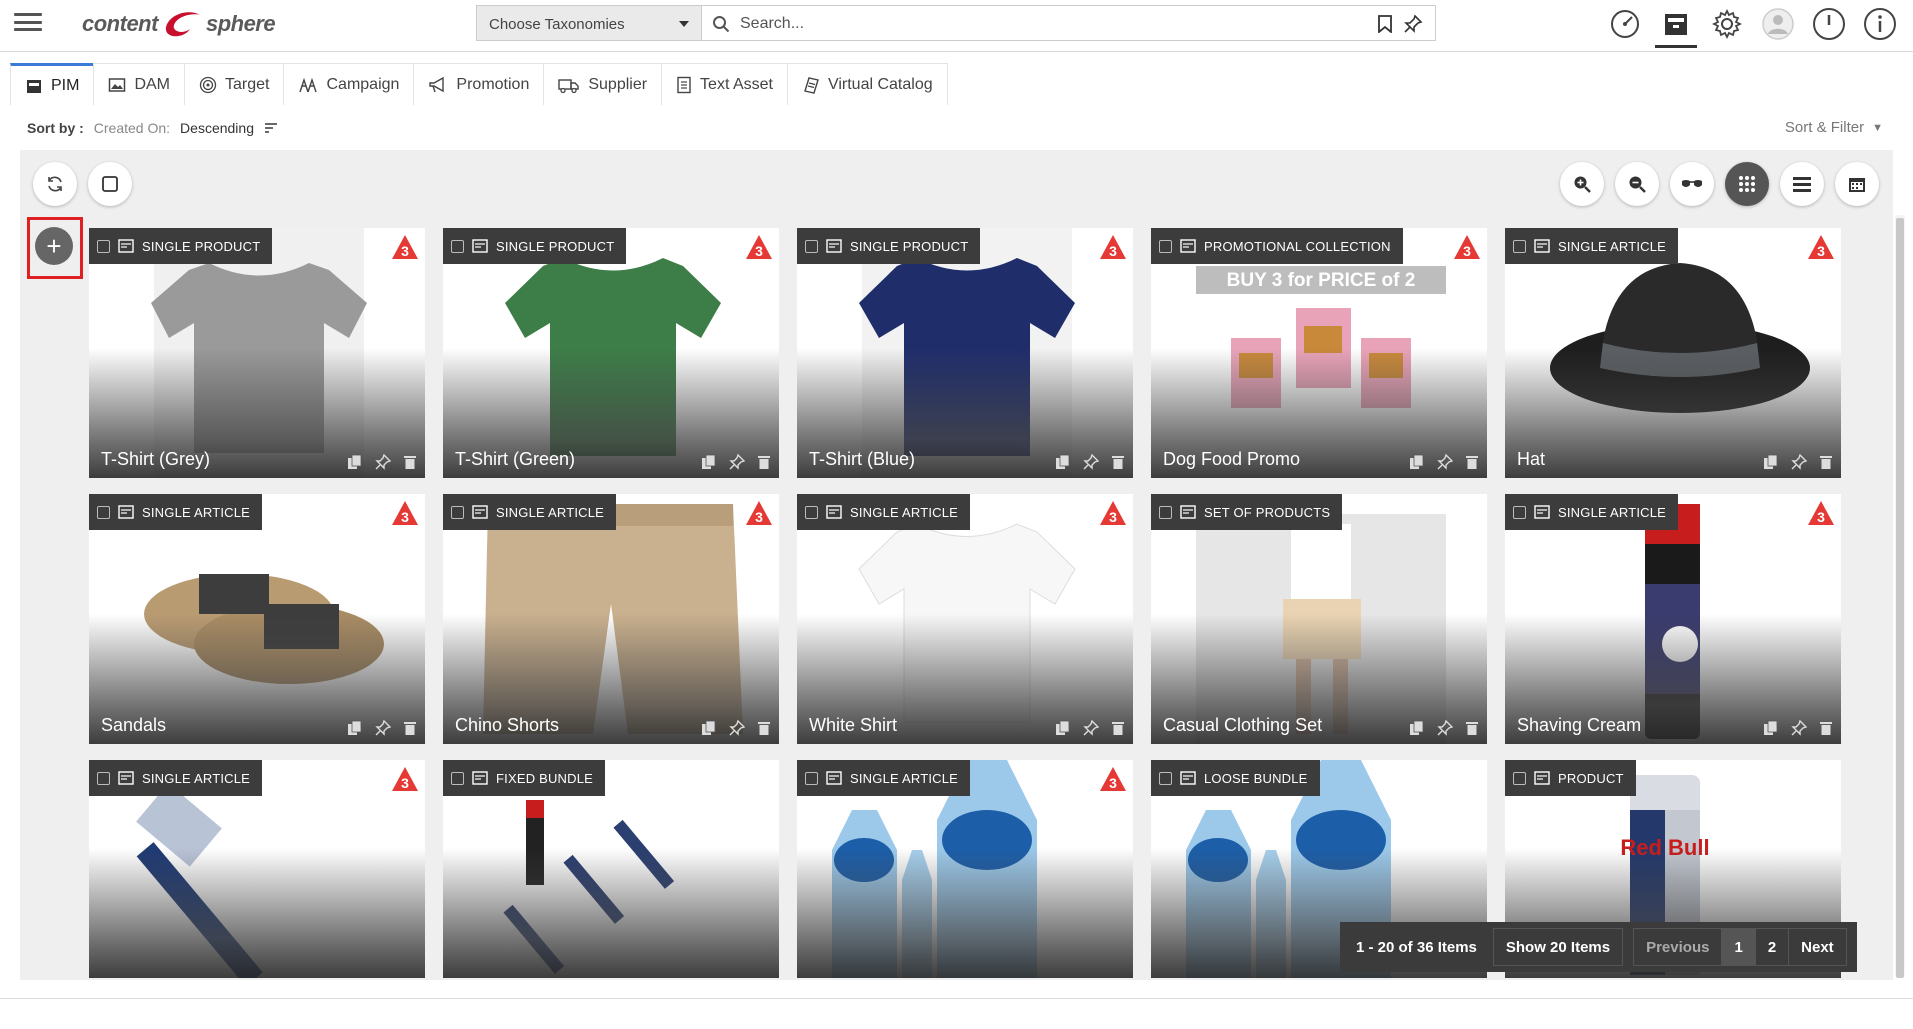 This screenshot has height=1029, width=1913. What do you see at coordinates (1558, 947) in the screenshot?
I see `show-items-button: Show 20 Items` at bounding box center [1558, 947].